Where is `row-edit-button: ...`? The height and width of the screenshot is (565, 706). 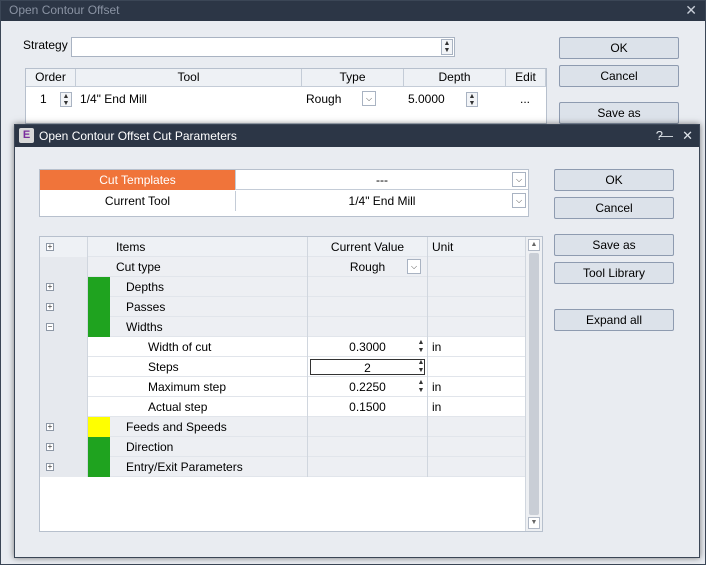
row-edit-button: ... is located at coordinates (525, 99).